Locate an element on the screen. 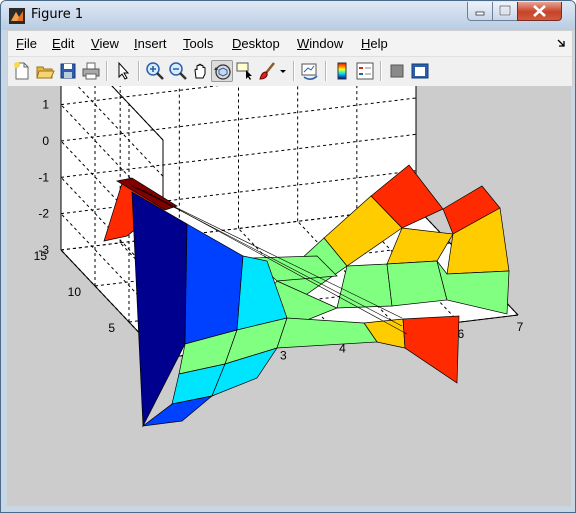 The image size is (576, 513). menu-help: Help is located at coordinates (374, 43).